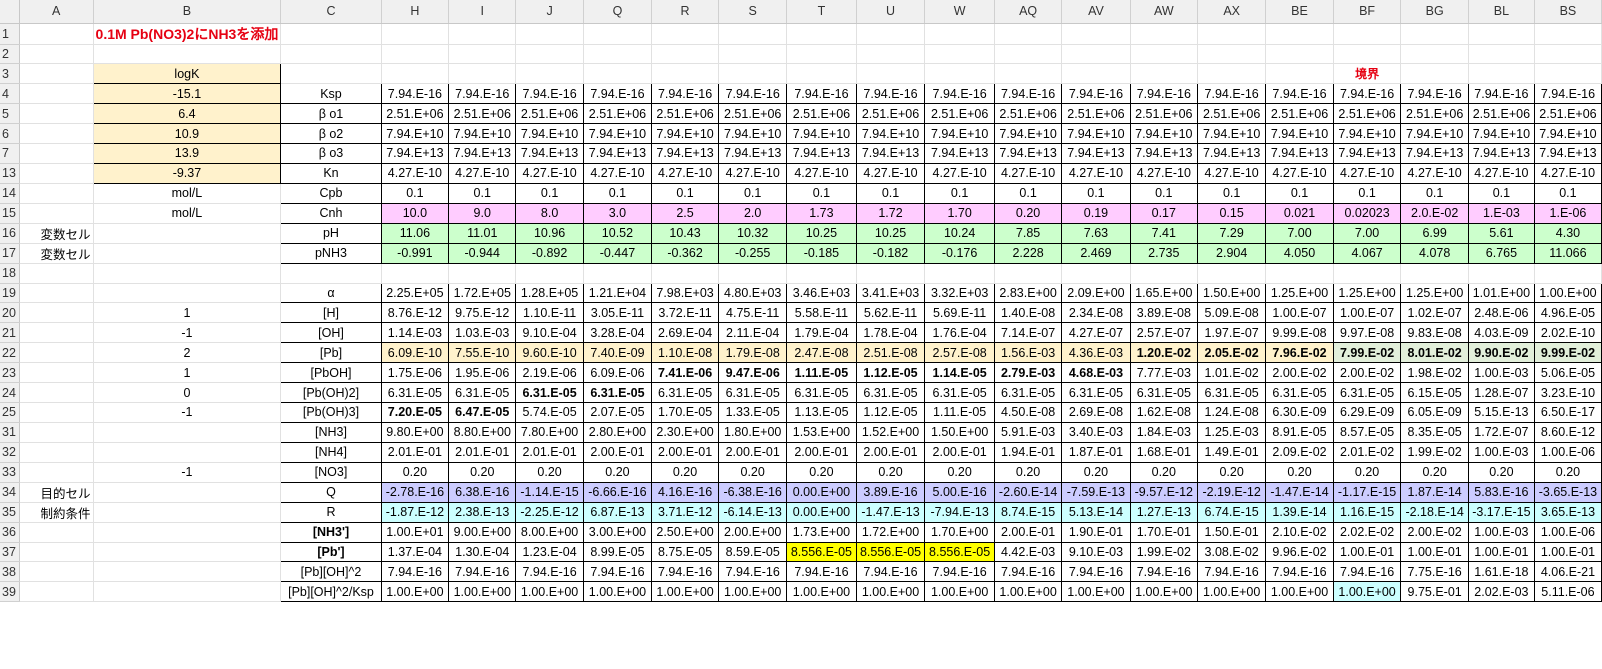 Image resolution: width=1602 pixels, height=669 pixels. What do you see at coordinates (959, 12) in the screenshot?
I see `column-header: W` at bounding box center [959, 12].